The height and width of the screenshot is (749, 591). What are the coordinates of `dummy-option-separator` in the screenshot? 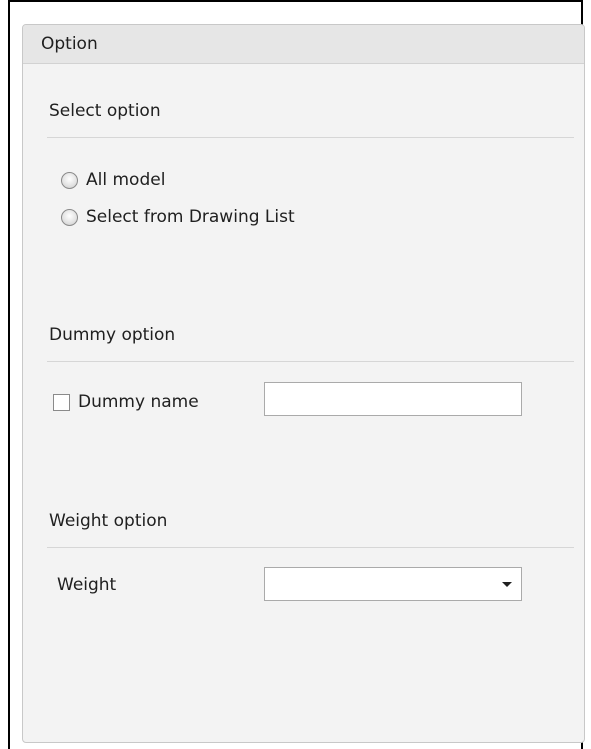 It's located at (310, 361).